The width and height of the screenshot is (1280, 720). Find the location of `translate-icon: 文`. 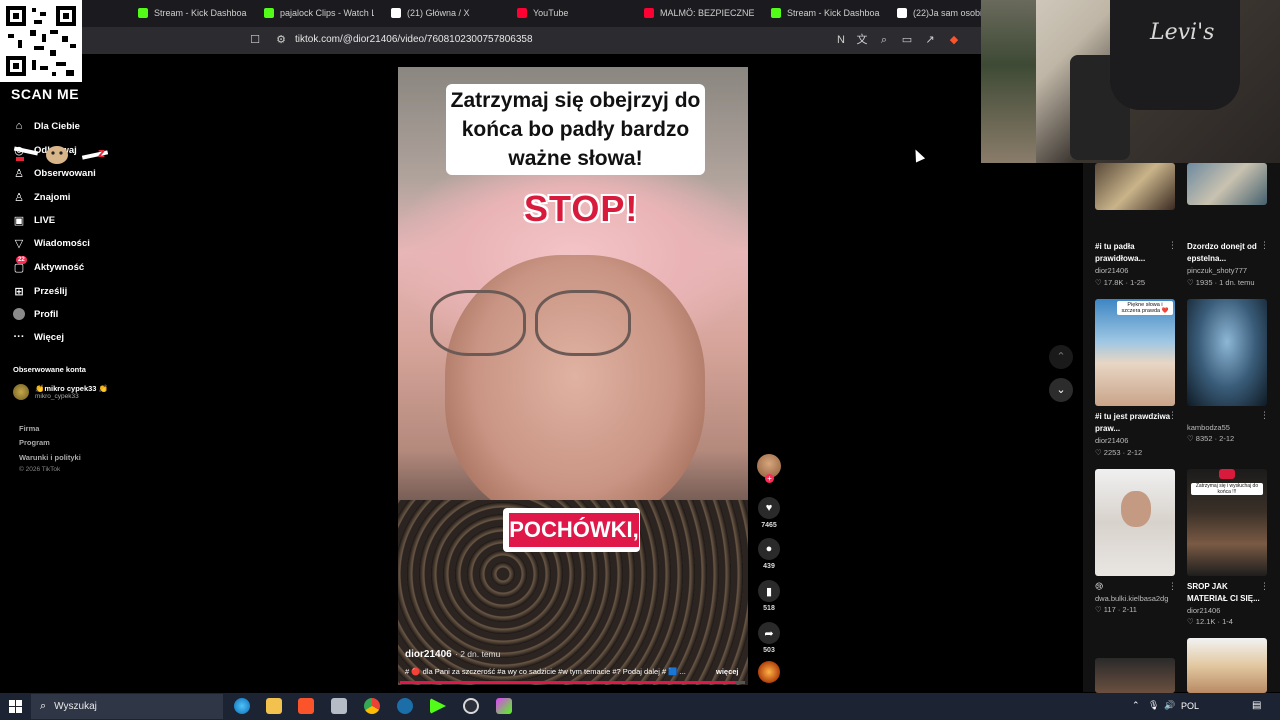

translate-icon: 文 is located at coordinates (862, 40).